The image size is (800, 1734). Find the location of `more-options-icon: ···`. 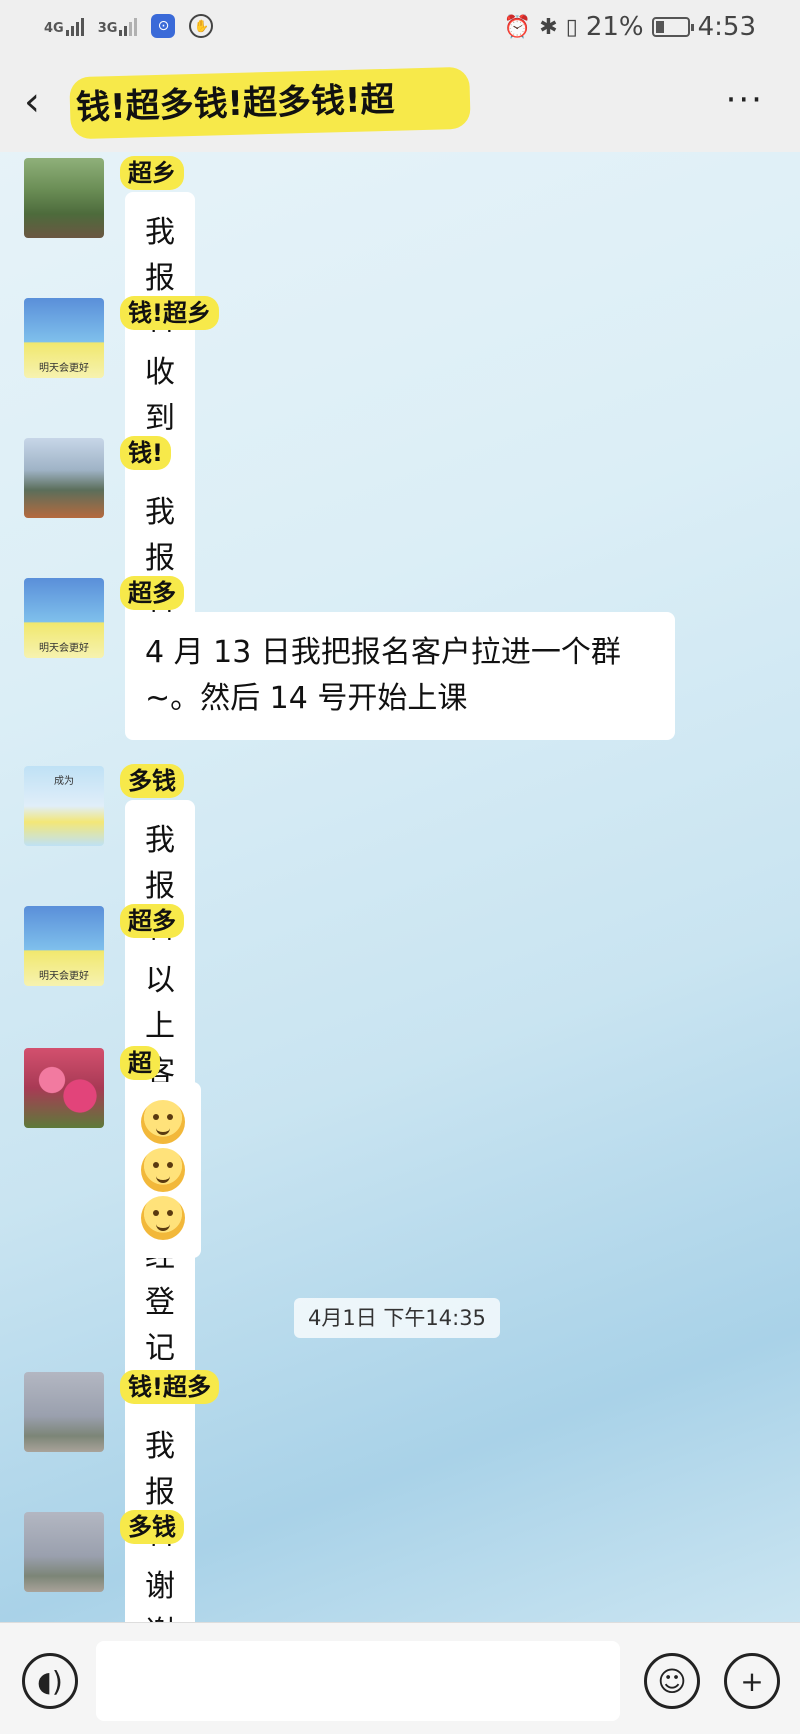

more-options-icon: ··· is located at coordinates (745, 100).